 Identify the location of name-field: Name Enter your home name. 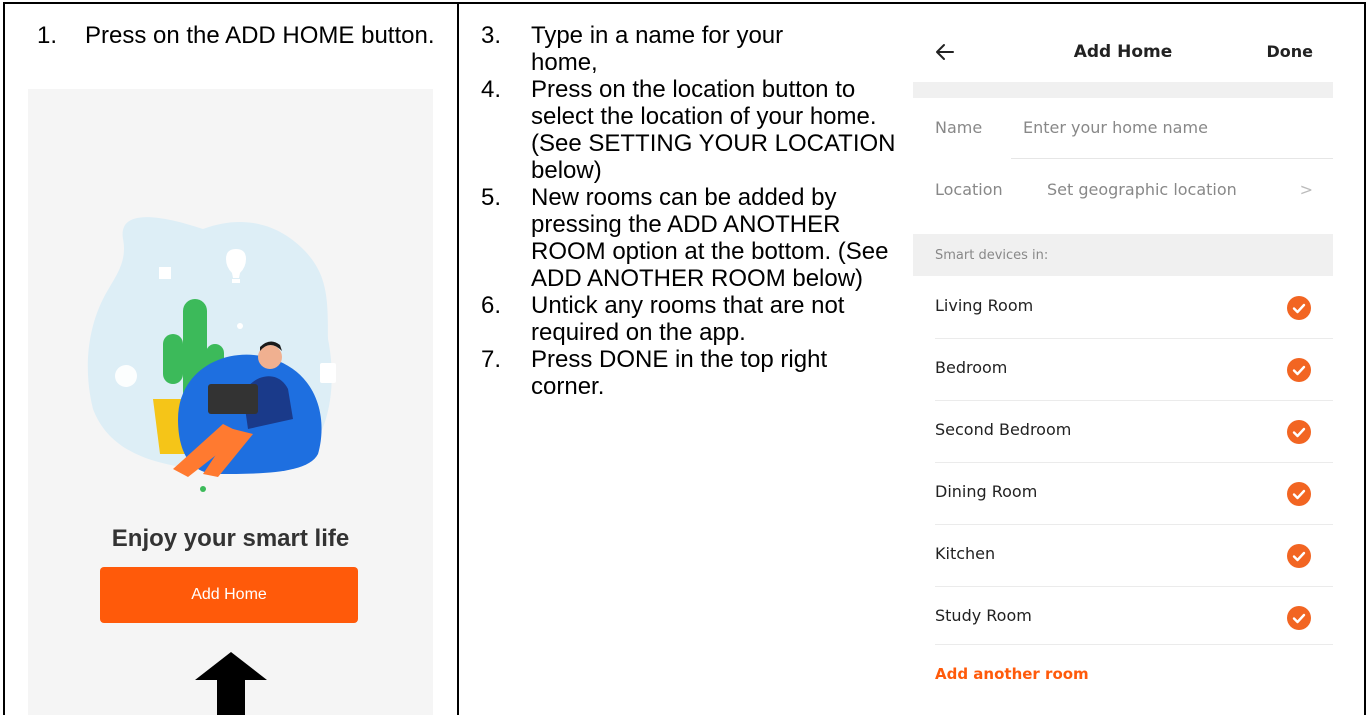
(1123, 128).